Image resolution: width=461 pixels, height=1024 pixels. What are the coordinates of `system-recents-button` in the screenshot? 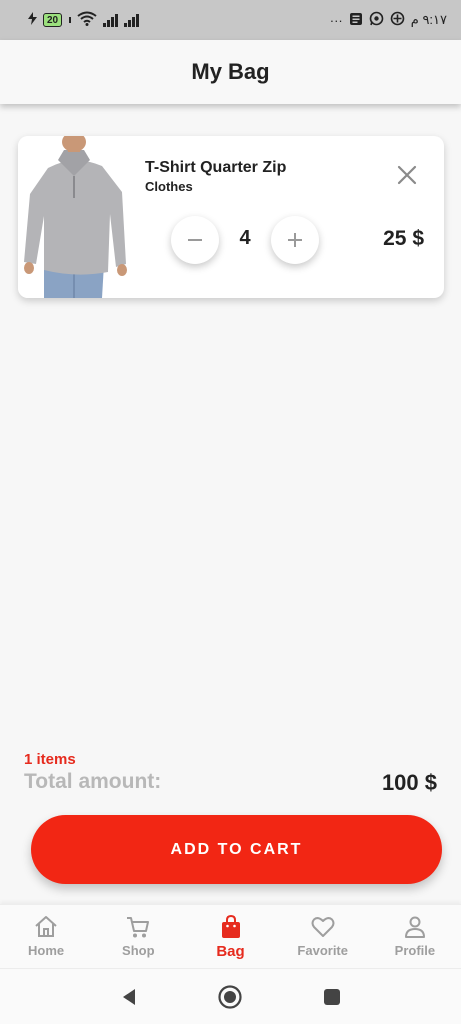 It's located at (332, 997).